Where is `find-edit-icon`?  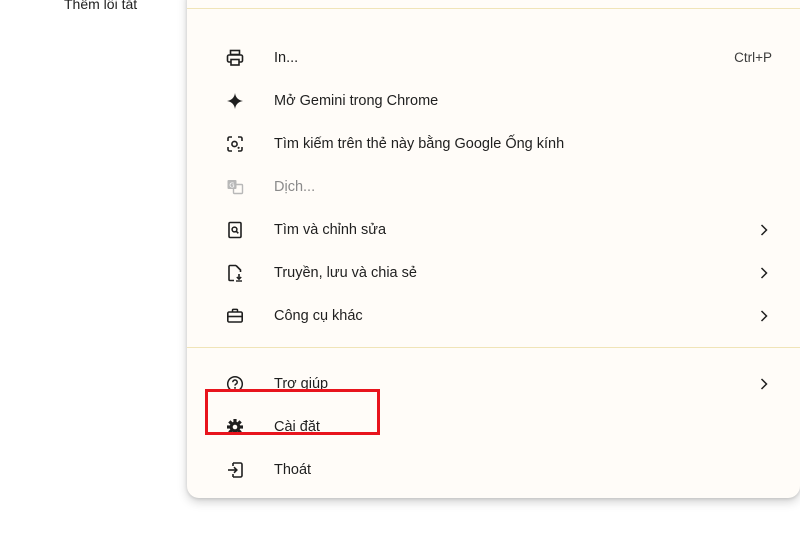 find-edit-icon is located at coordinates (235, 230).